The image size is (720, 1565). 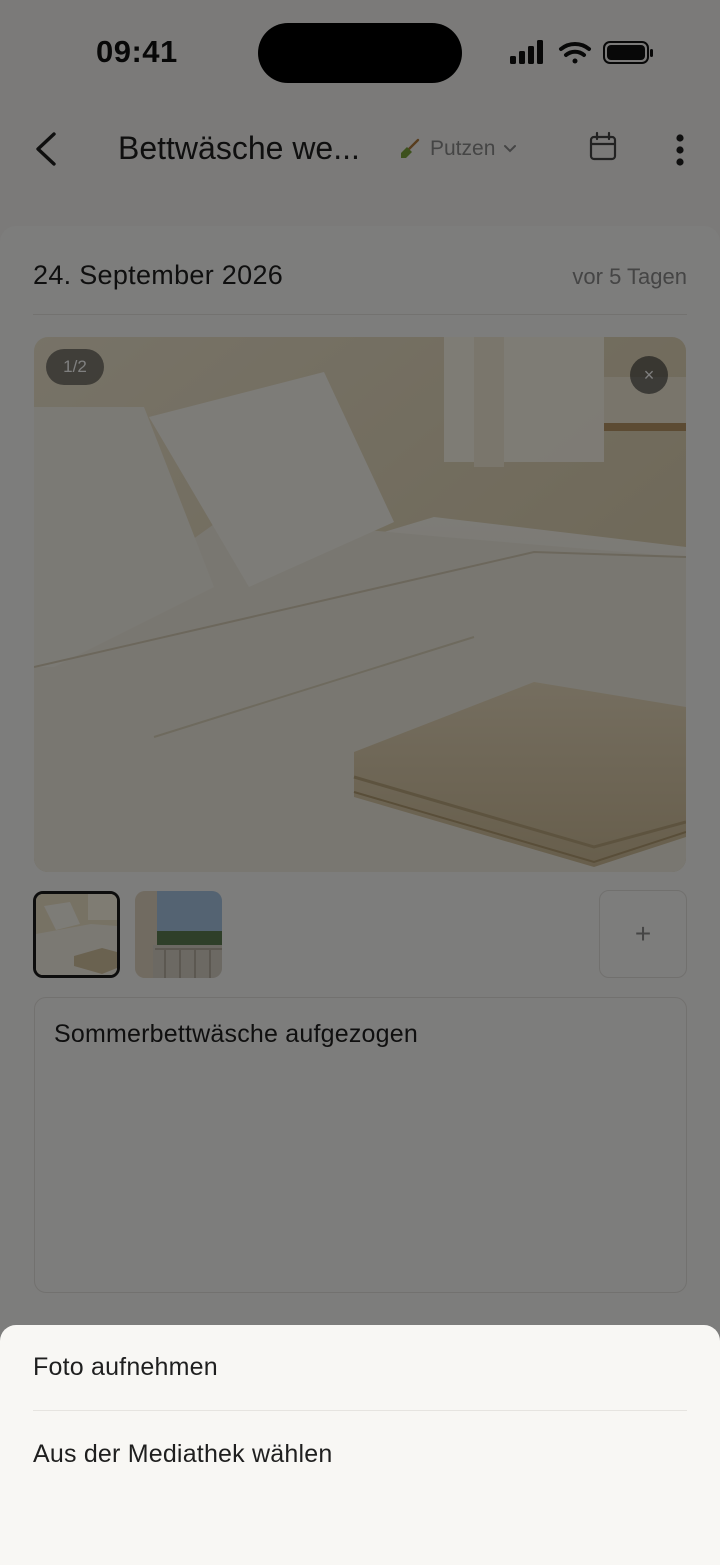 I want to click on divider, so click(x=360, y=1410).